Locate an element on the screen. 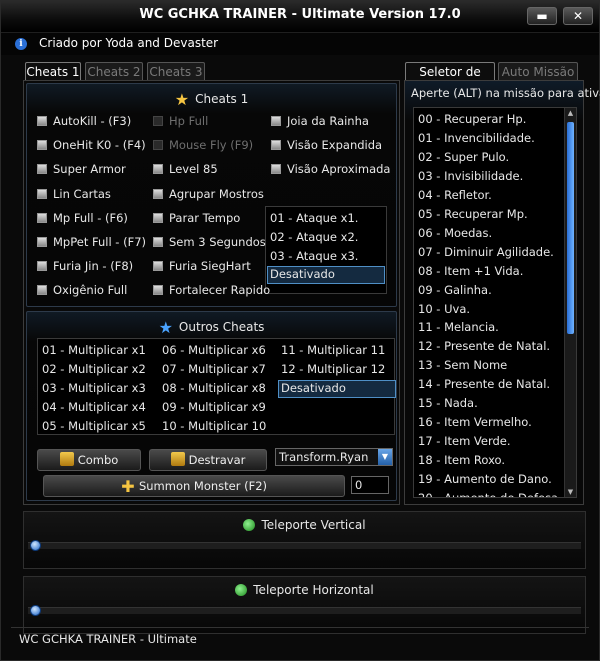  list-item: 08 - Item +1 Vida. is located at coordinates (470, 271).